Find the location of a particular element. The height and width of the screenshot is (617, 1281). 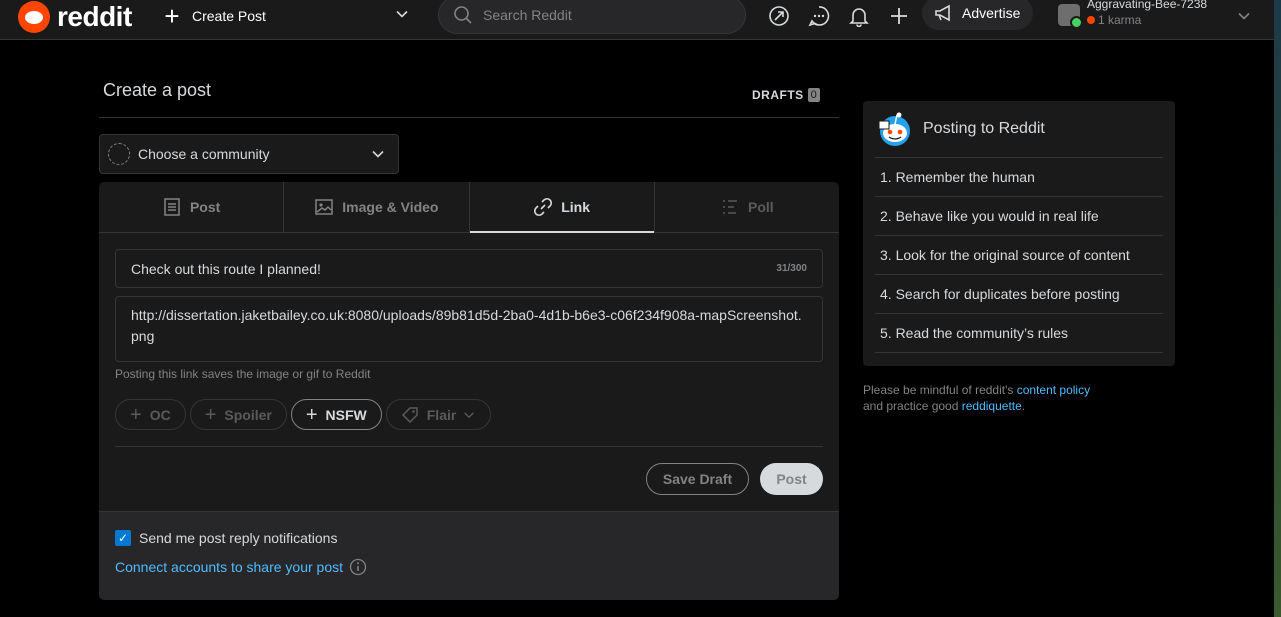

choose-community-dropdown: Choose a community is located at coordinates (249, 154).